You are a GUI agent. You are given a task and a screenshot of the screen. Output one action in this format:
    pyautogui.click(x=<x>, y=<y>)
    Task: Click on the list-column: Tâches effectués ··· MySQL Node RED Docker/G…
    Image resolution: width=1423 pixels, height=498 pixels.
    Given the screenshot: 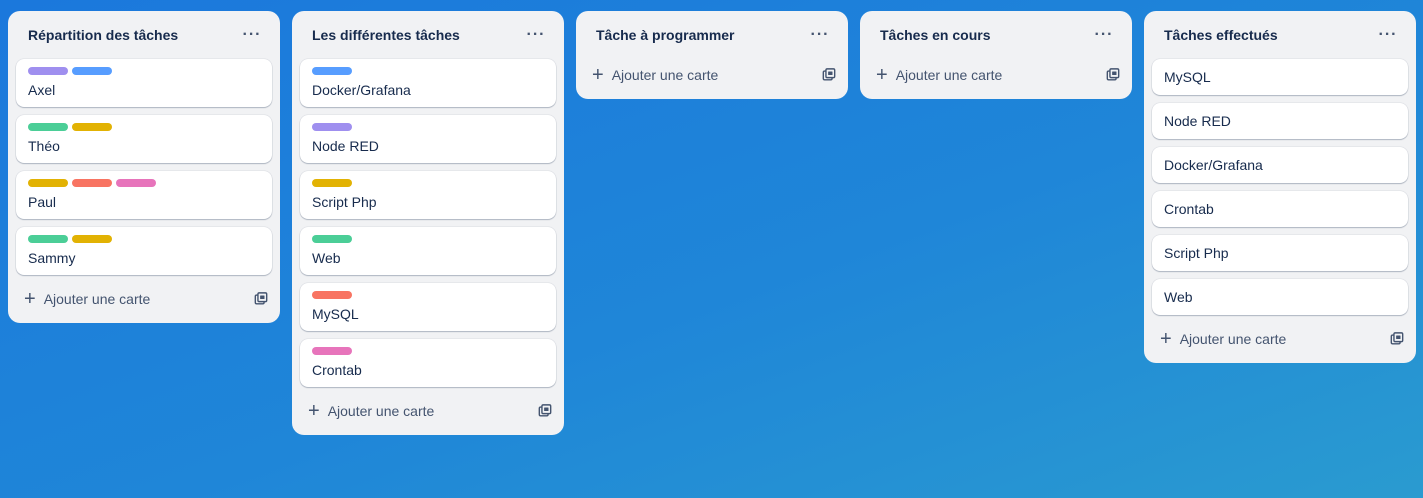 What is the action you would take?
    pyautogui.click(x=1280, y=187)
    